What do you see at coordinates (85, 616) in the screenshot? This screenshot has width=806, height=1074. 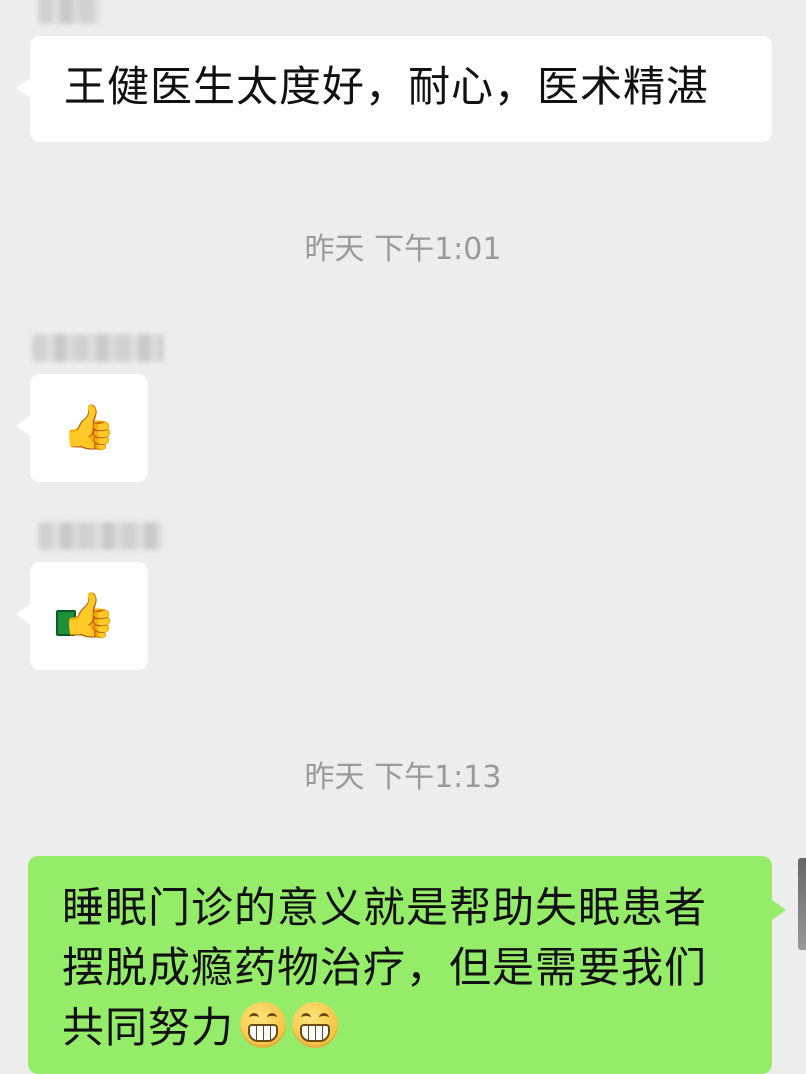 I see `thumbs-up-green-sleeve-icon: 👍` at bounding box center [85, 616].